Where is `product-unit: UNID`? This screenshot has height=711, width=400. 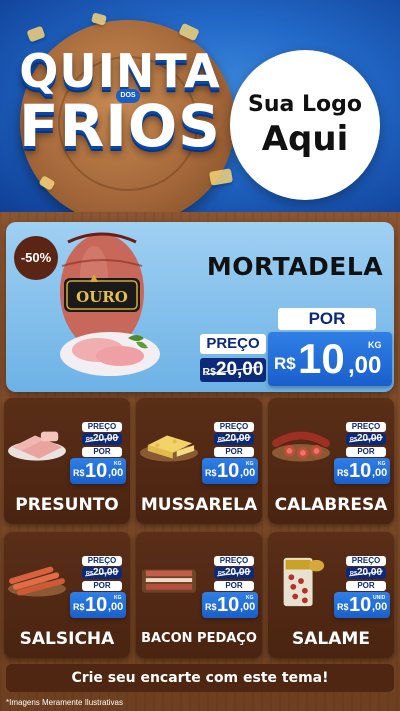
product-unit: UNID is located at coordinates (379, 598).